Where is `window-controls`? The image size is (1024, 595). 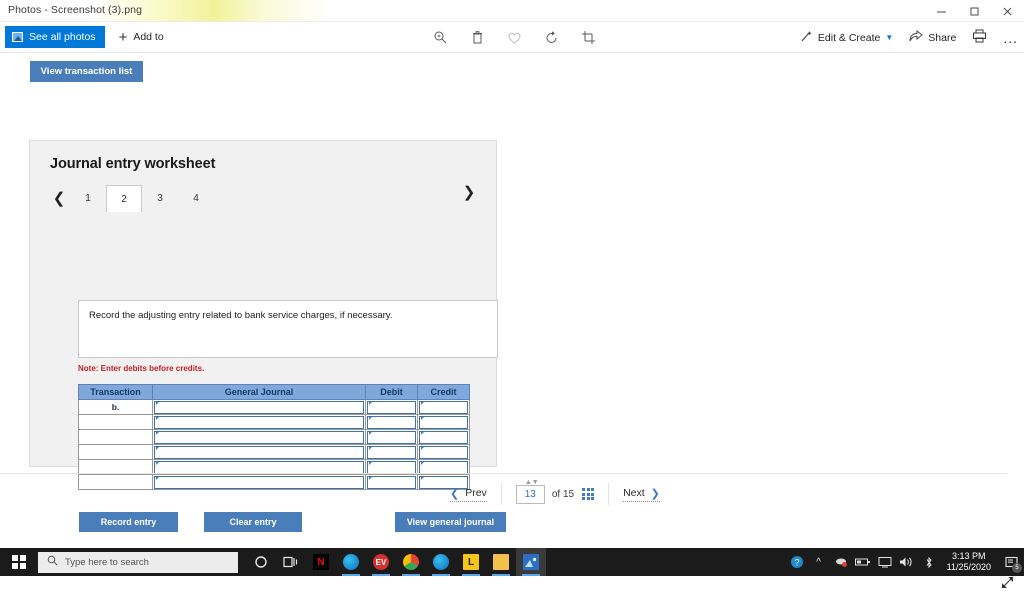 window-controls is located at coordinates (974, 11).